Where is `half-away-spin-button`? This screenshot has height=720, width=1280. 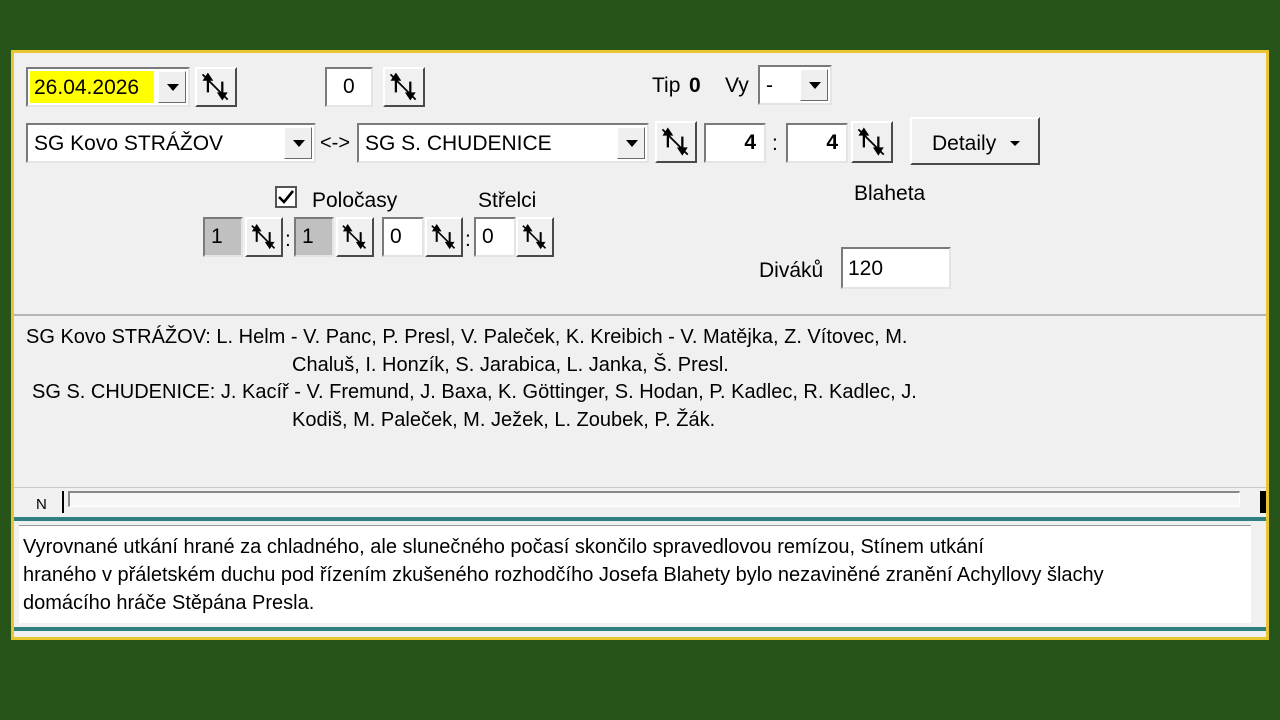
half-away-spin-button is located at coordinates (355, 237).